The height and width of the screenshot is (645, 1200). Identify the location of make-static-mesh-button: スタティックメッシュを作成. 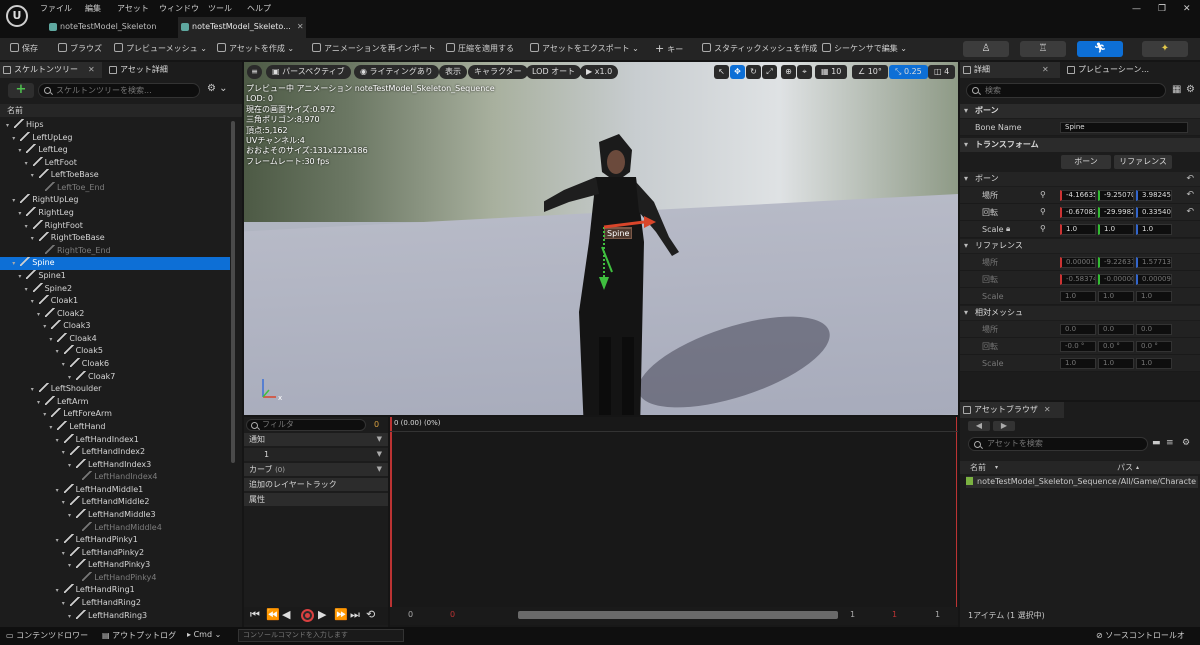
(759, 49).